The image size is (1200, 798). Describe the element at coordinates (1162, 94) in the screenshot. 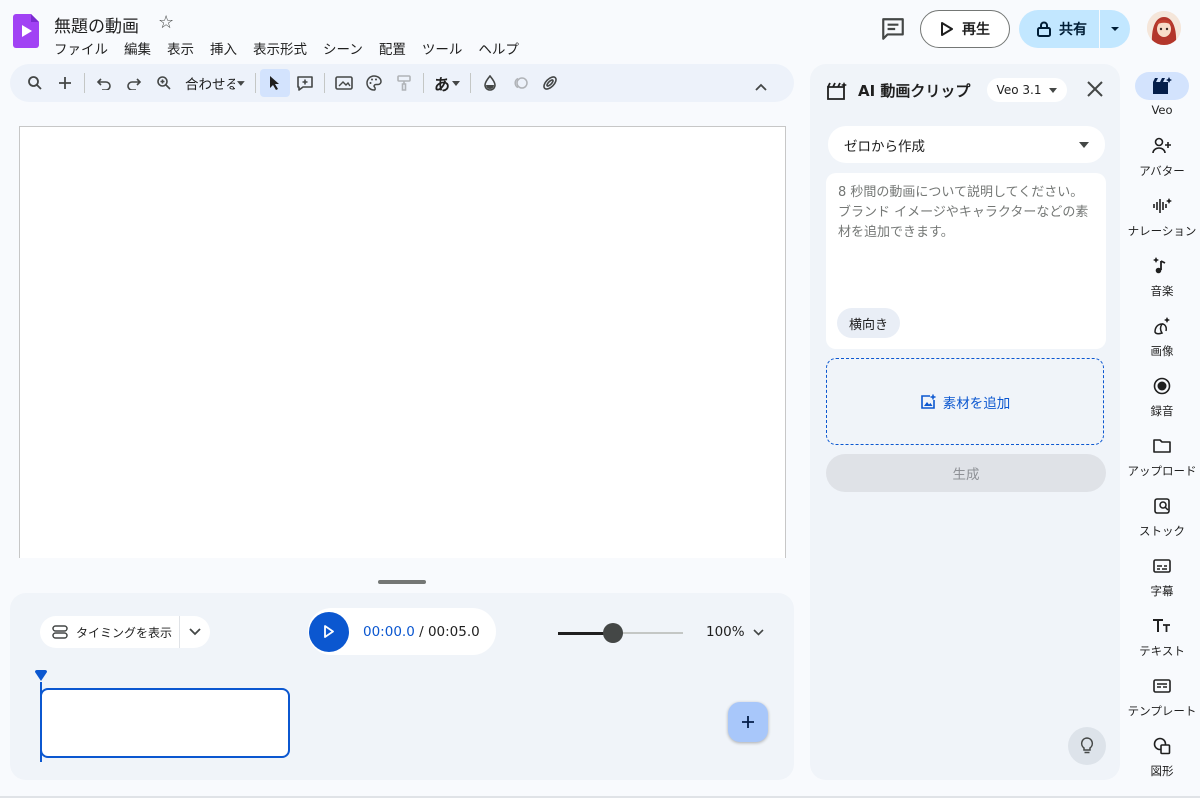

I see `rail-item-veo: Veo` at that location.